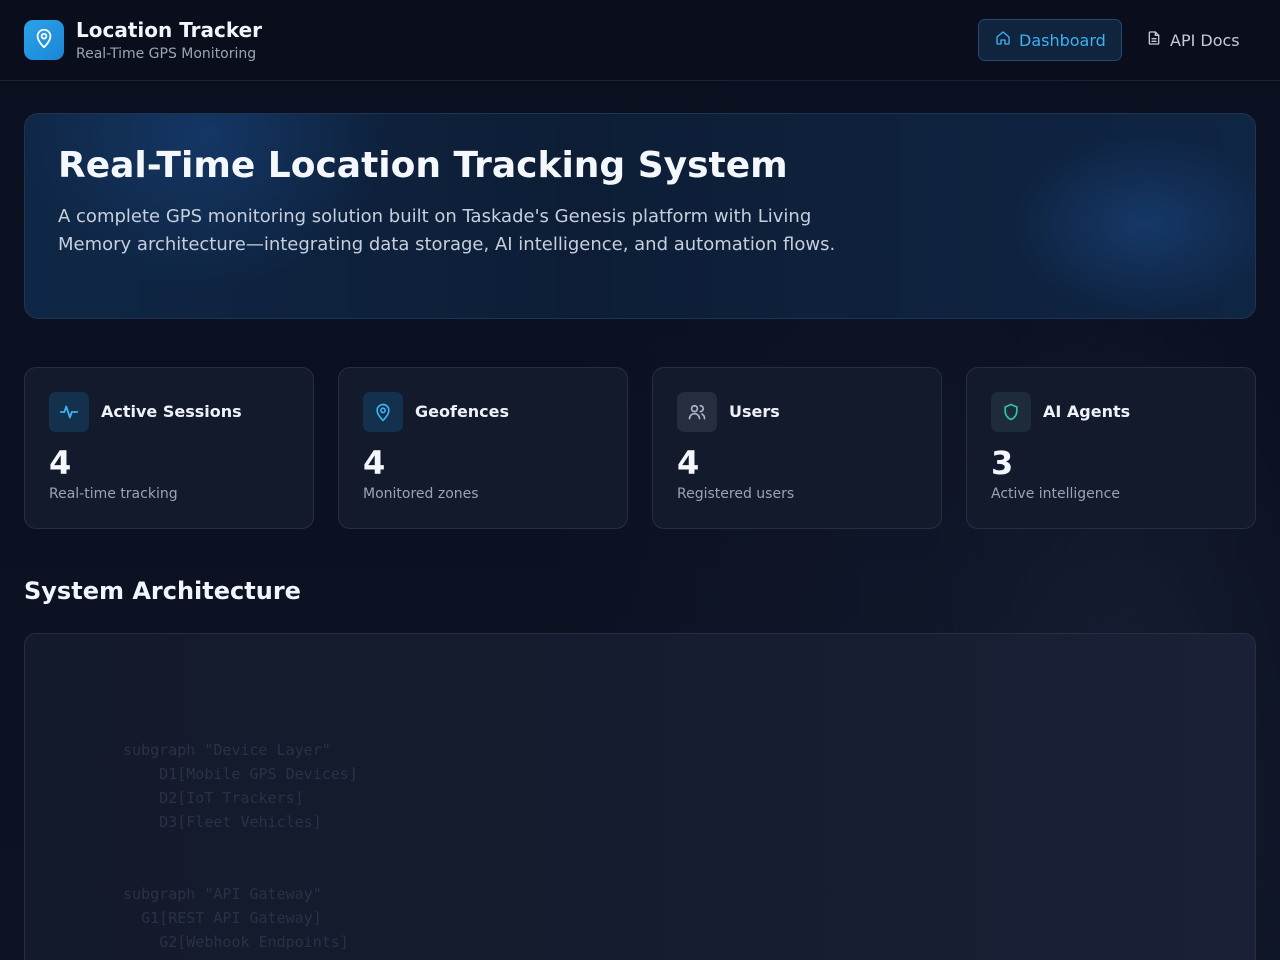  What do you see at coordinates (1087, 411) in the screenshot?
I see `stat-card-title: AI Agents` at bounding box center [1087, 411].